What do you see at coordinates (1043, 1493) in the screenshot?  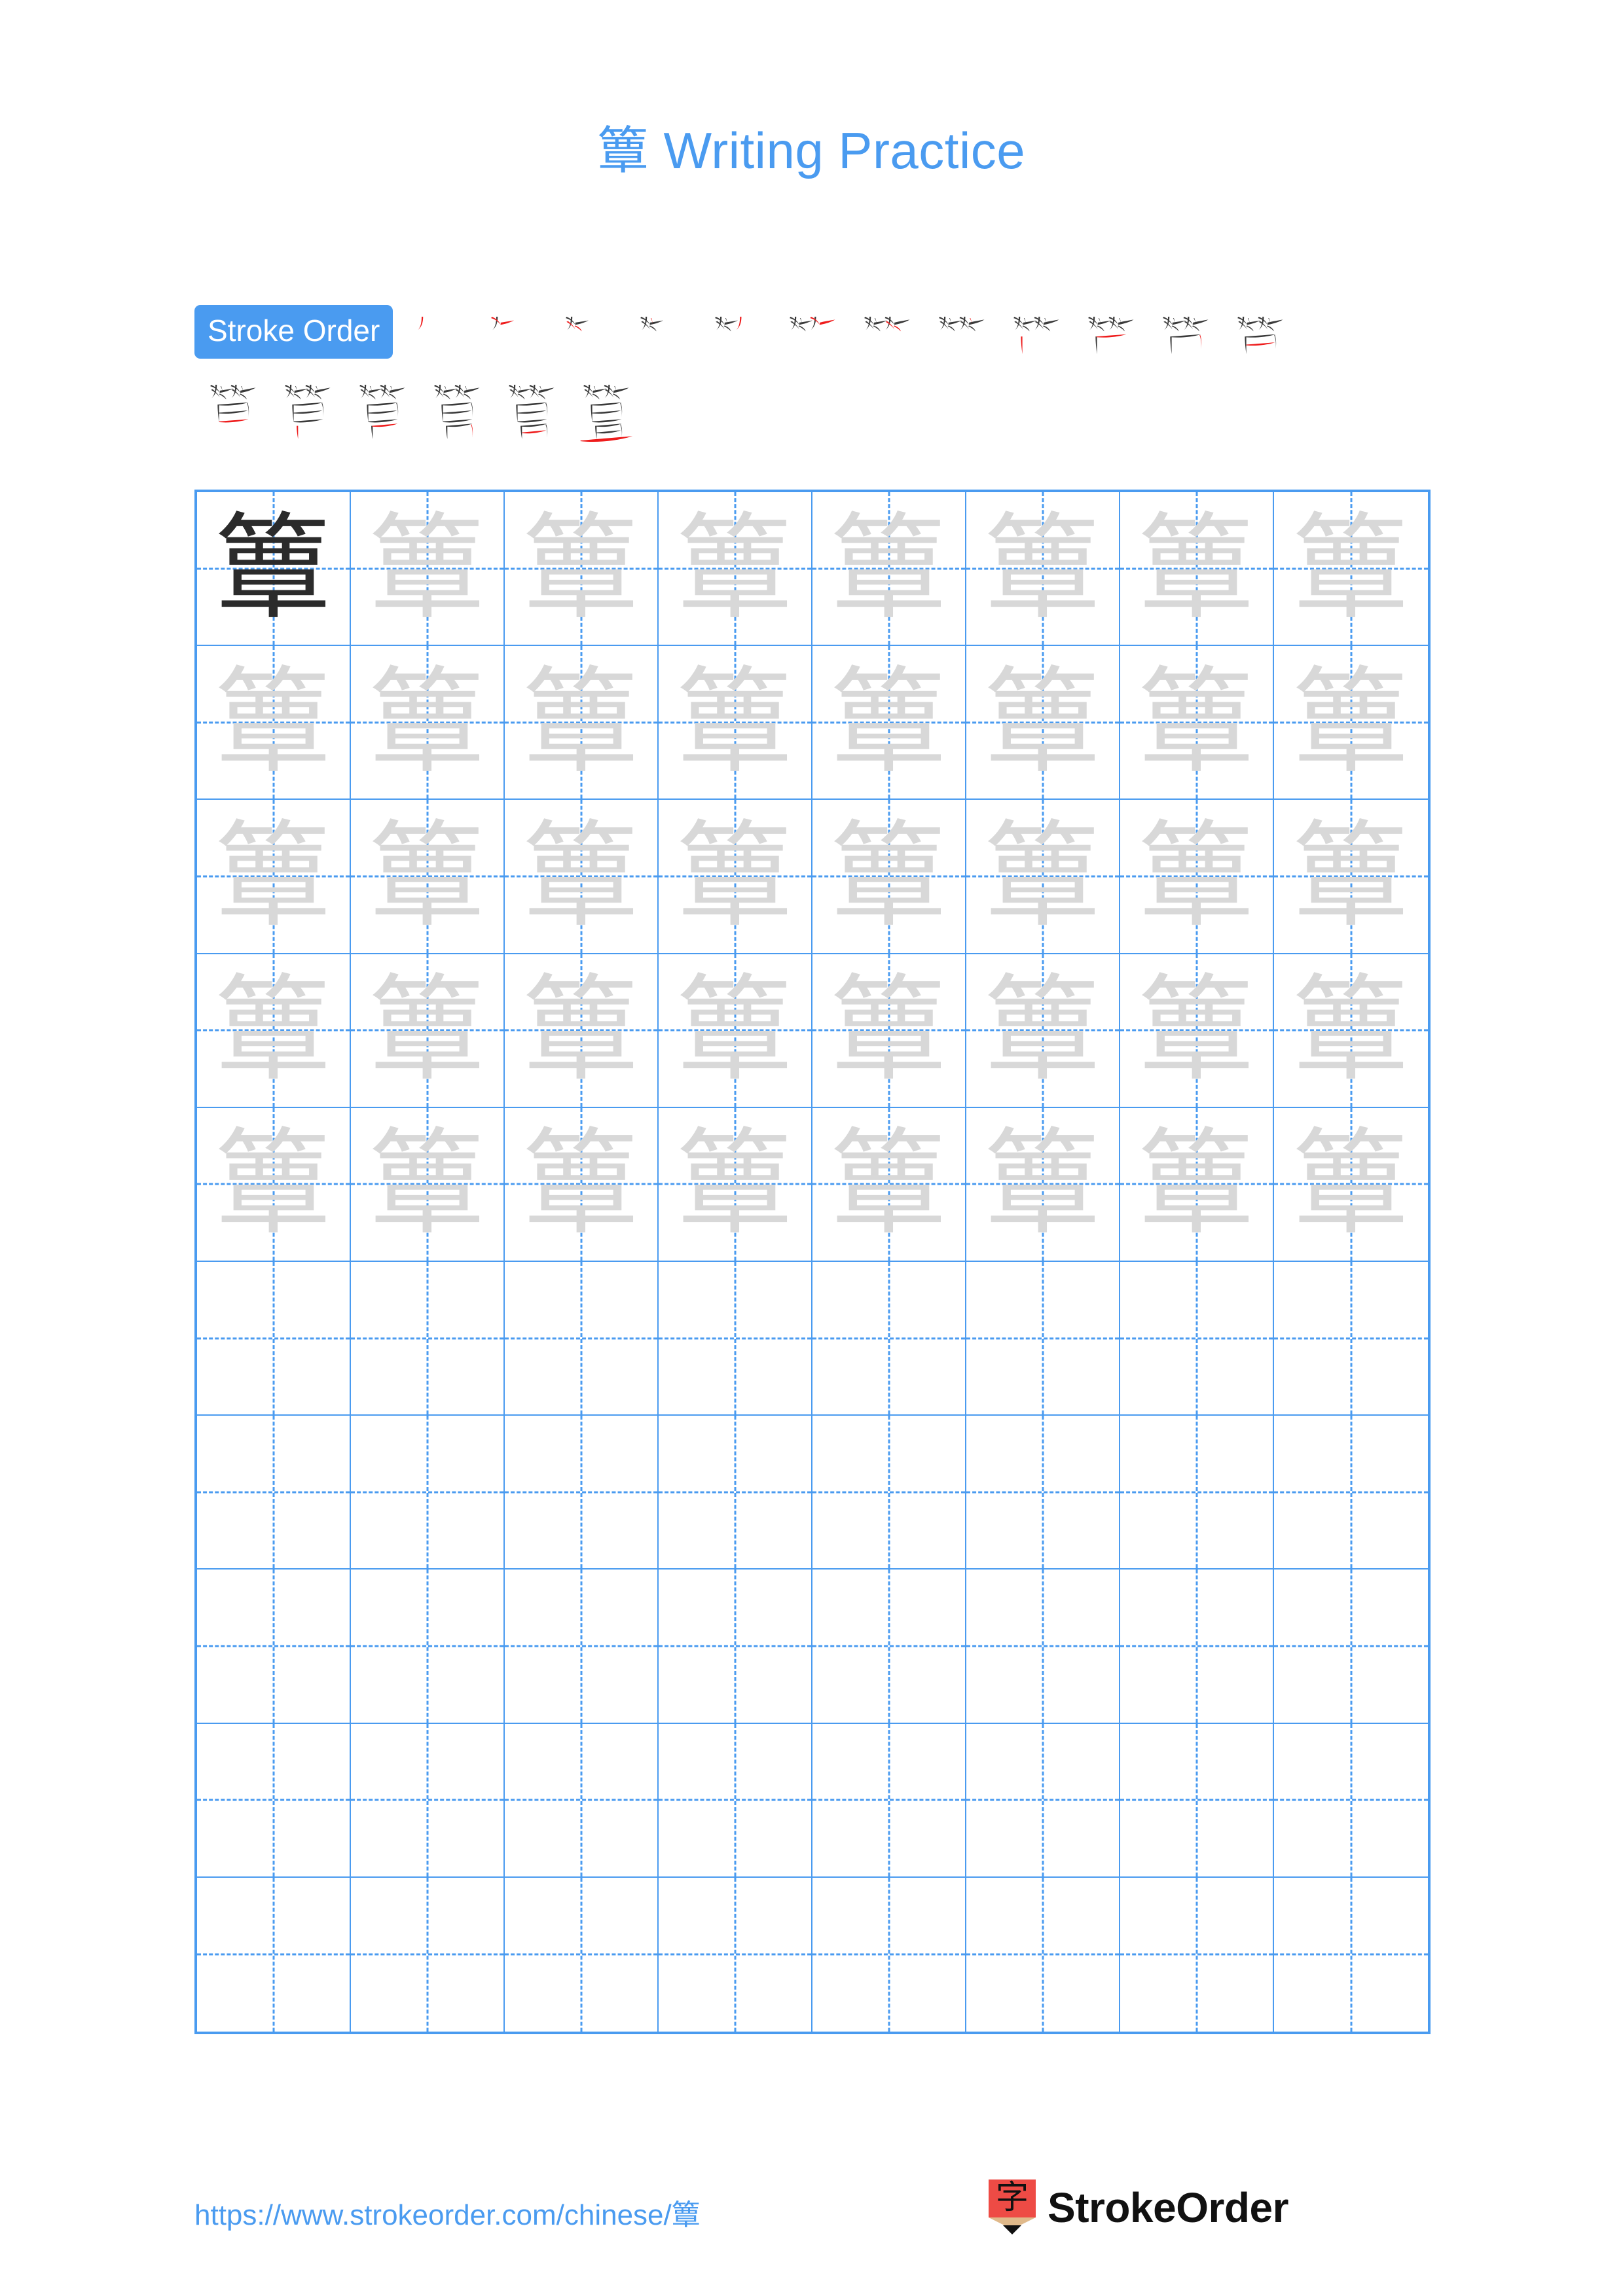 I see `practice-cell-r7-c6` at bounding box center [1043, 1493].